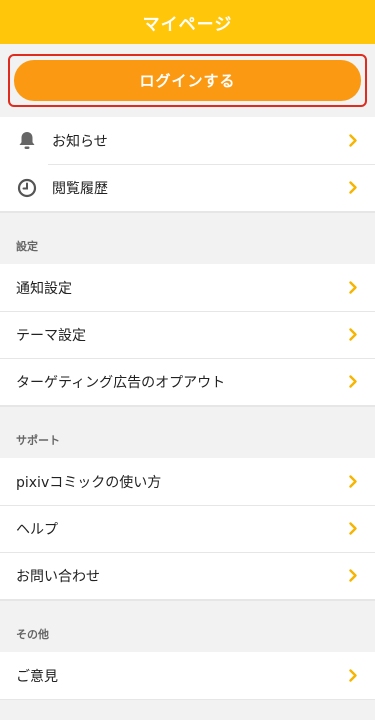 The height and width of the screenshot is (720, 375). What do you see at coordinates (27, 188) in the screenshot?
I see `clock-icon` at bounding box center [27, 188].